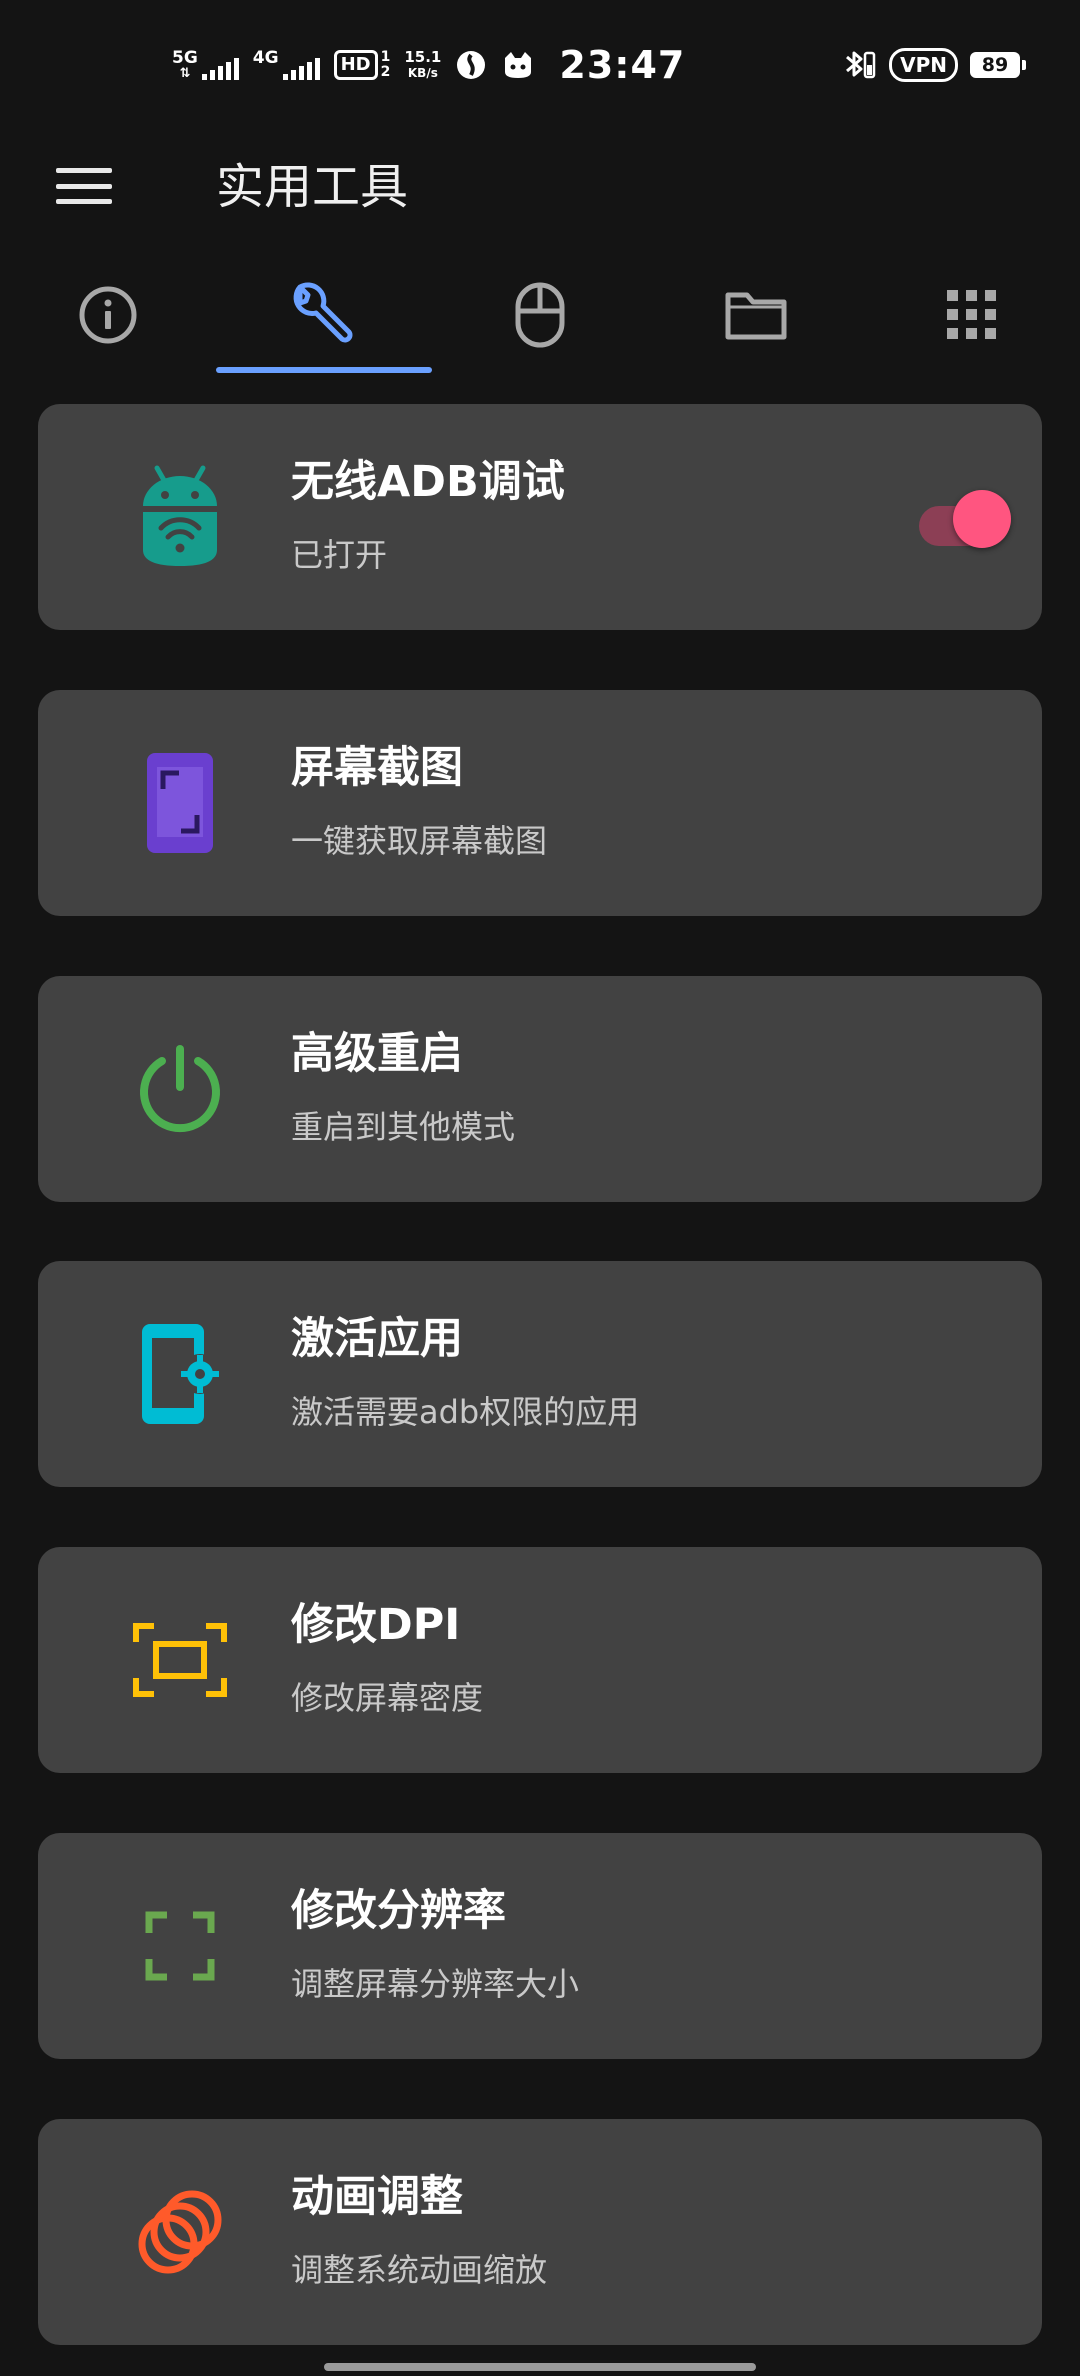 Image resolution: width=1080 pixels, height=2376 pixels. What do you see at coordinates (403, 1127) in the screenshot?
I see `card-subtitle: 重启到其他模式` at bounding box center [403, 1127].